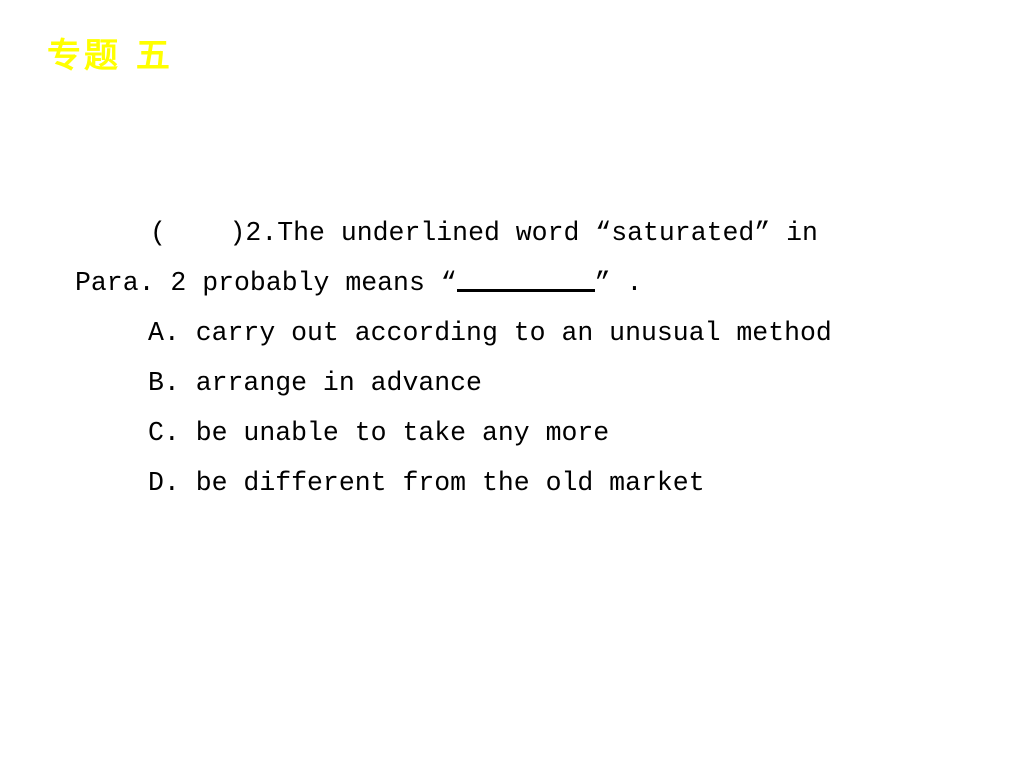  I want to click on question-number: 2., so click(261, 233).